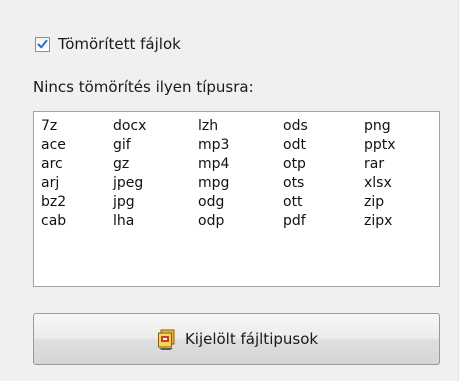 This screenshot has height=381, width=474. Describe the element at coordinates (52, 164) in the screenshot. I see `extension-item: arc` at that location.